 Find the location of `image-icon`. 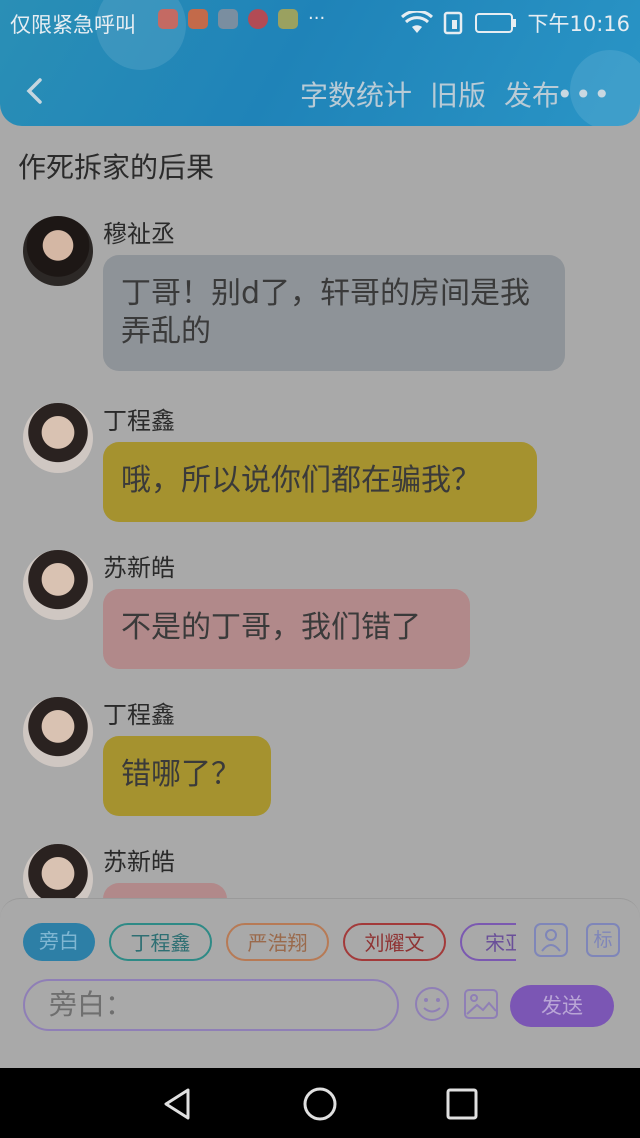

image-icon is located at coordinates (228, 19).